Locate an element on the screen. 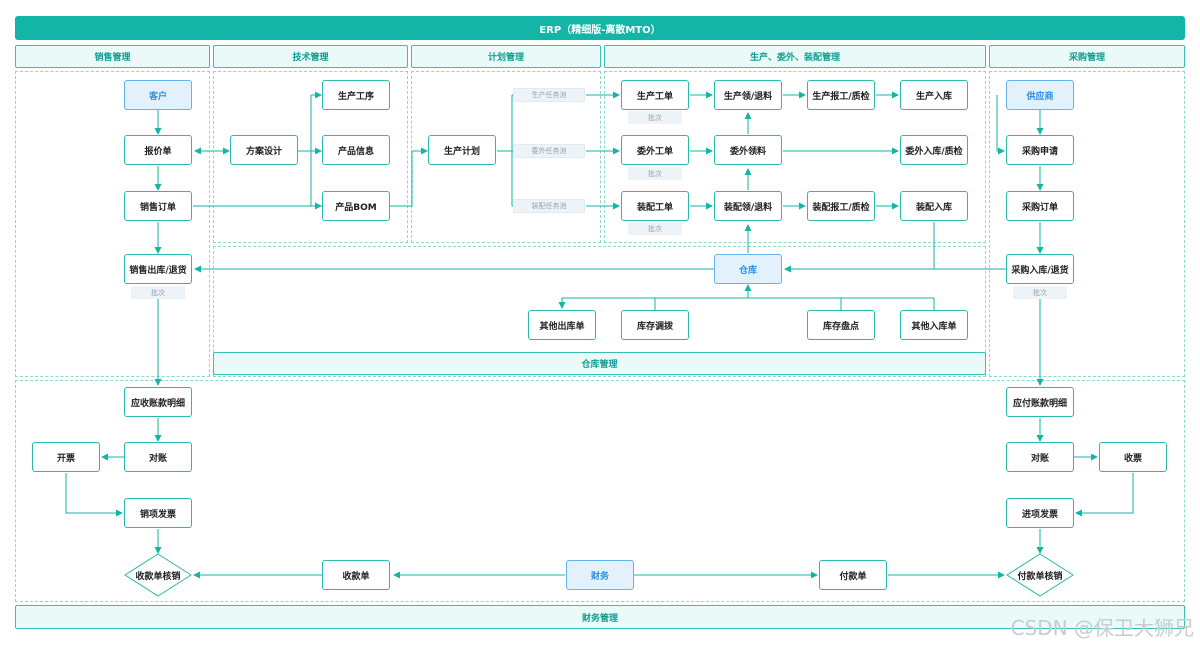 The width and height of the screenshot is (1200, 645). payment-writeoff-decision: 付款单核销 is located at coordinates (1040, 575).